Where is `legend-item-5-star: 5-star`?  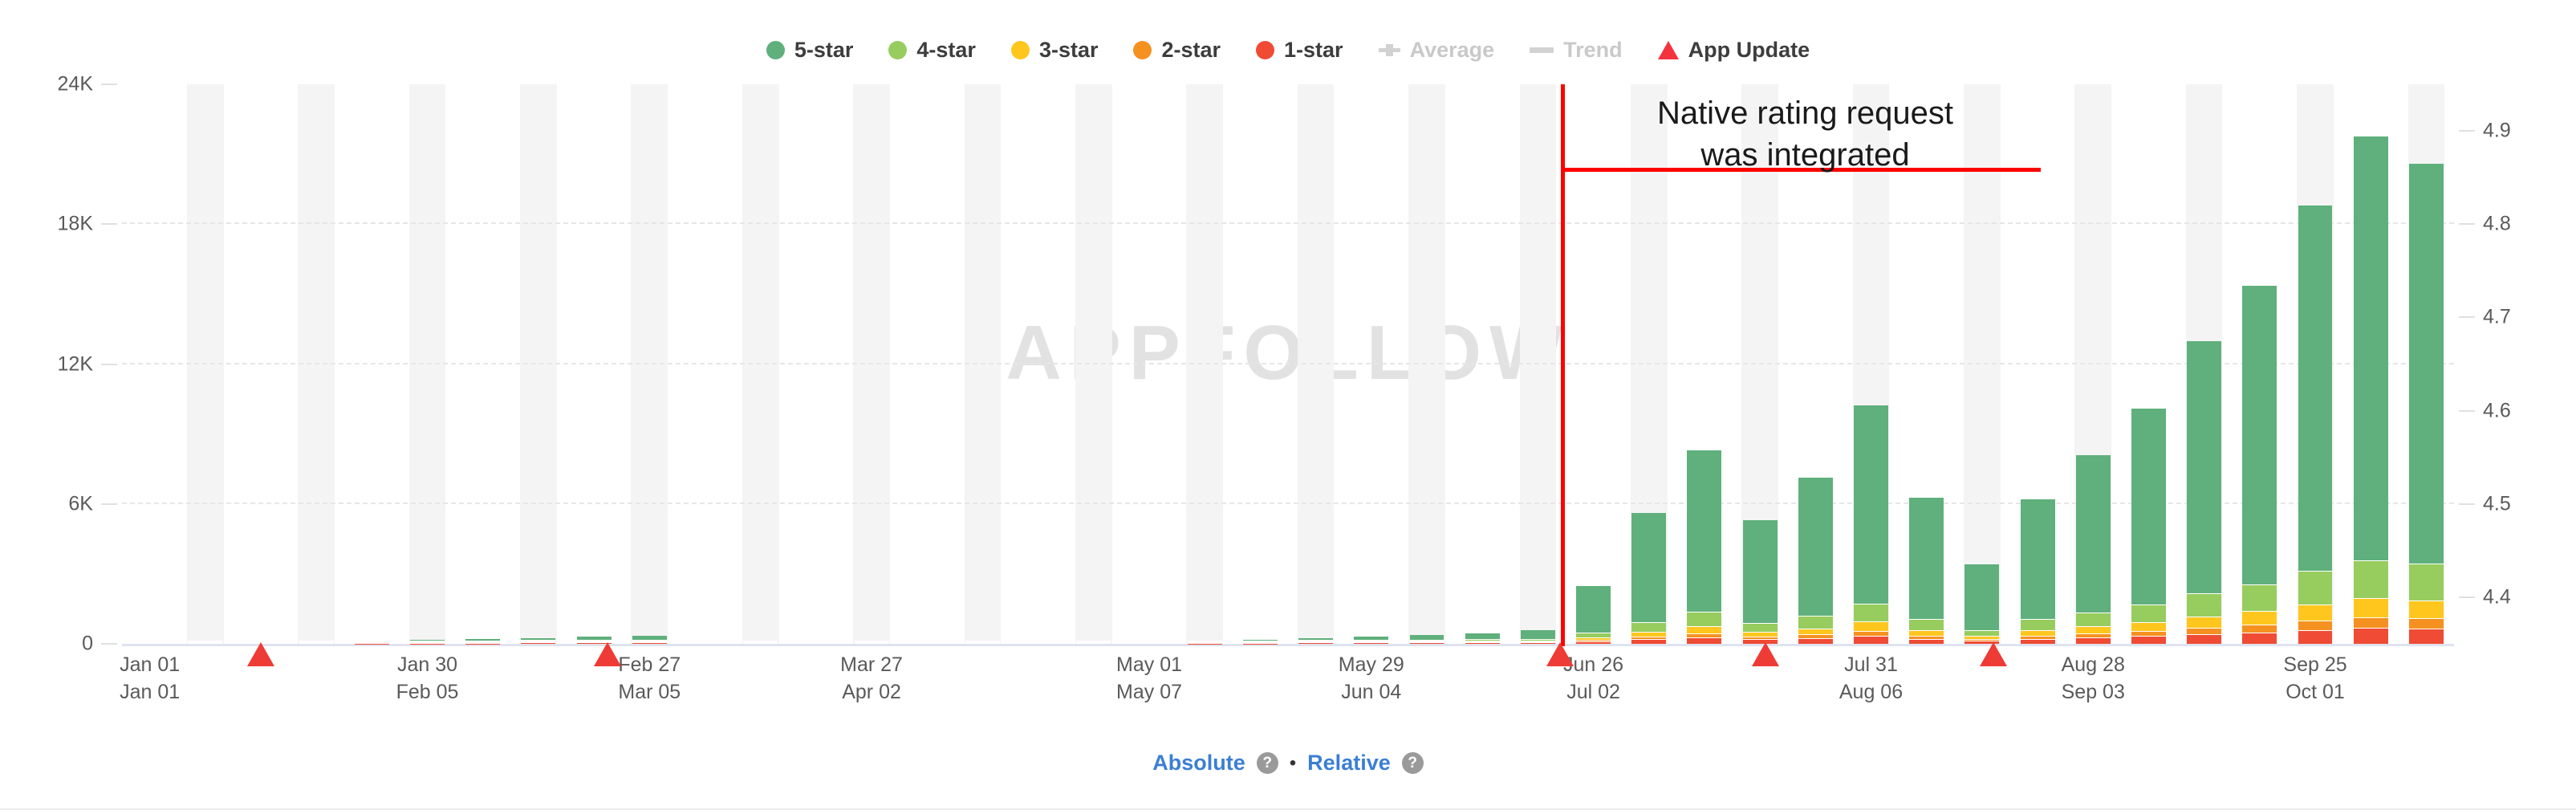 legend-item-5-star: 5-star is located at coordinates (810, 50).